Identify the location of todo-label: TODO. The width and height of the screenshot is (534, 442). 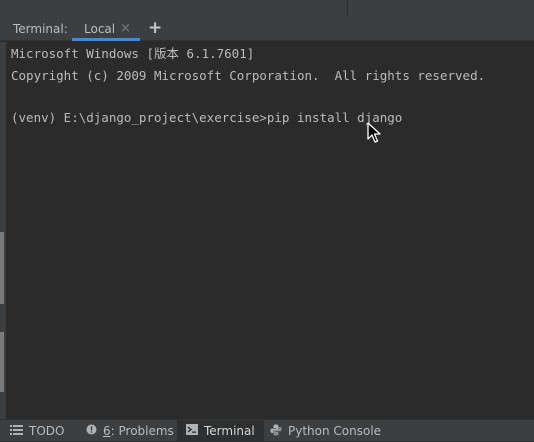
(47, 431).